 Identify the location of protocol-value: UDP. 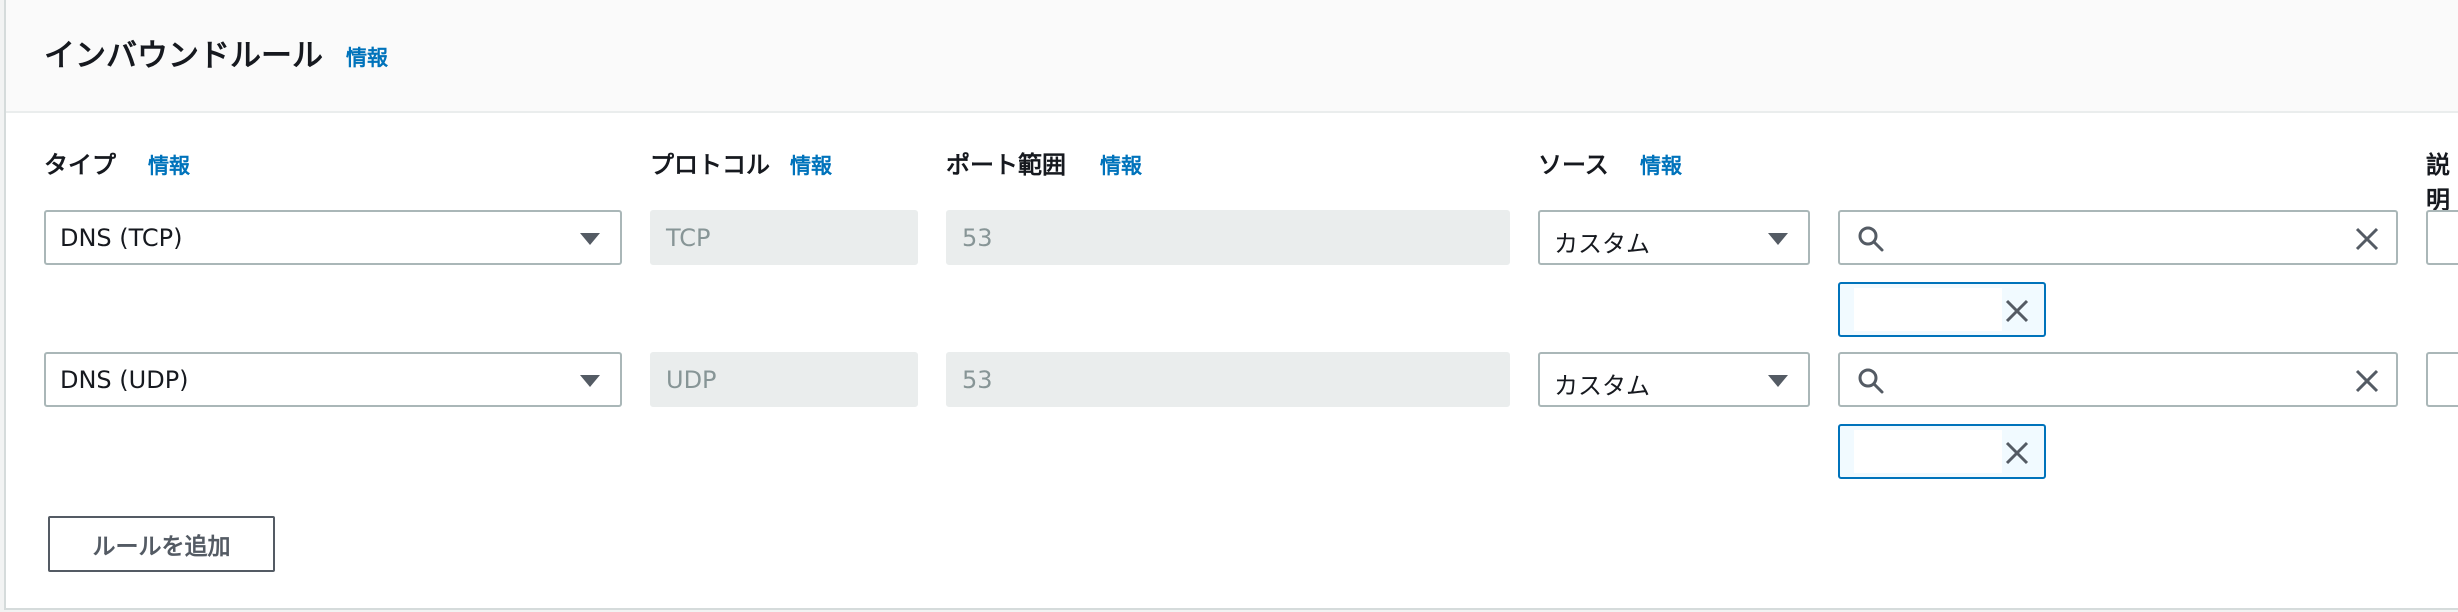
(691, 380).